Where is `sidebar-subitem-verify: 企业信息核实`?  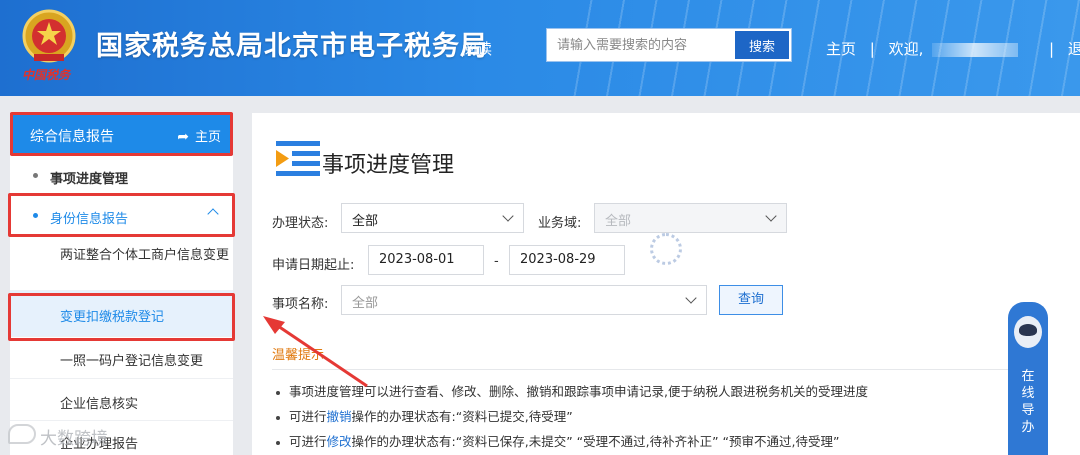
sidebar-subitem-verify: 企业信息核实 is located at coordinates (121, 400).